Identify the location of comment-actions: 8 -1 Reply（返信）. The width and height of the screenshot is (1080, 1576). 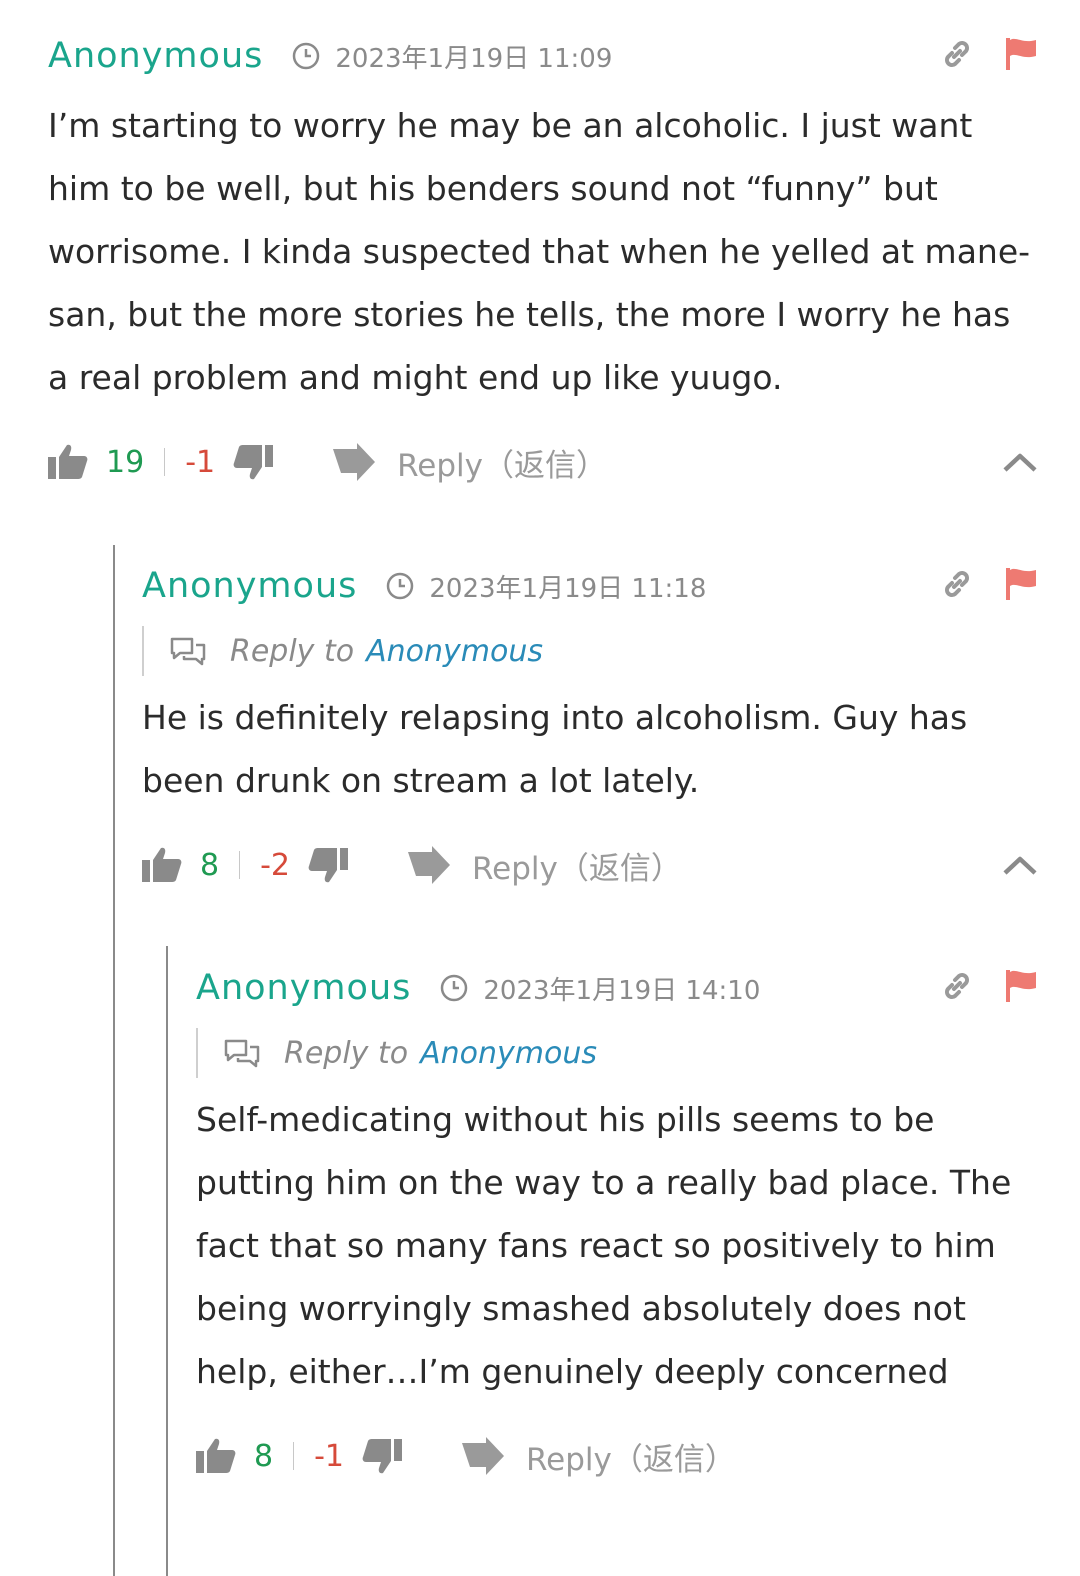
(617, 1456).